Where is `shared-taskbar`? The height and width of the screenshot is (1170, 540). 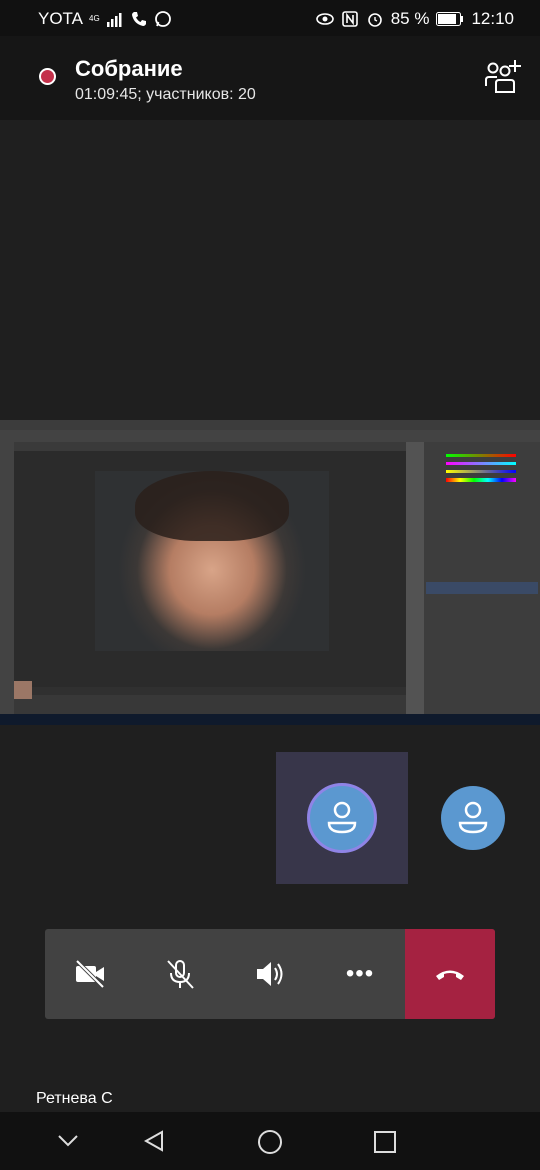 shared-taskbar is located at coordinates (270, 719).